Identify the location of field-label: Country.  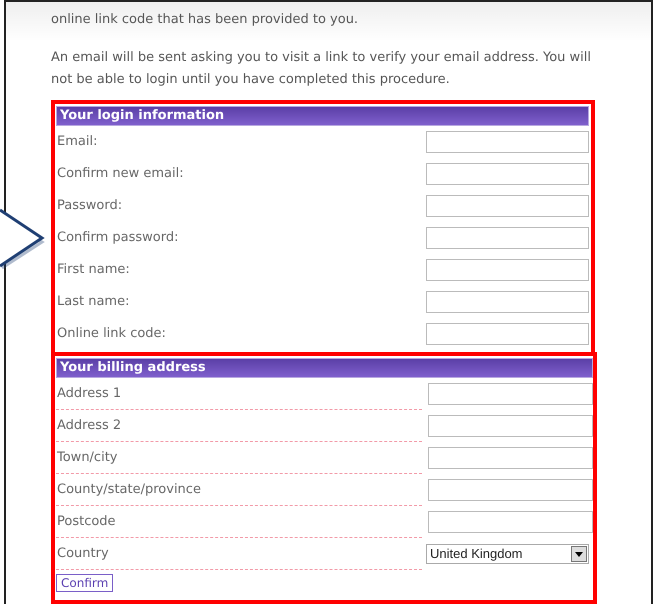
(239, 554).